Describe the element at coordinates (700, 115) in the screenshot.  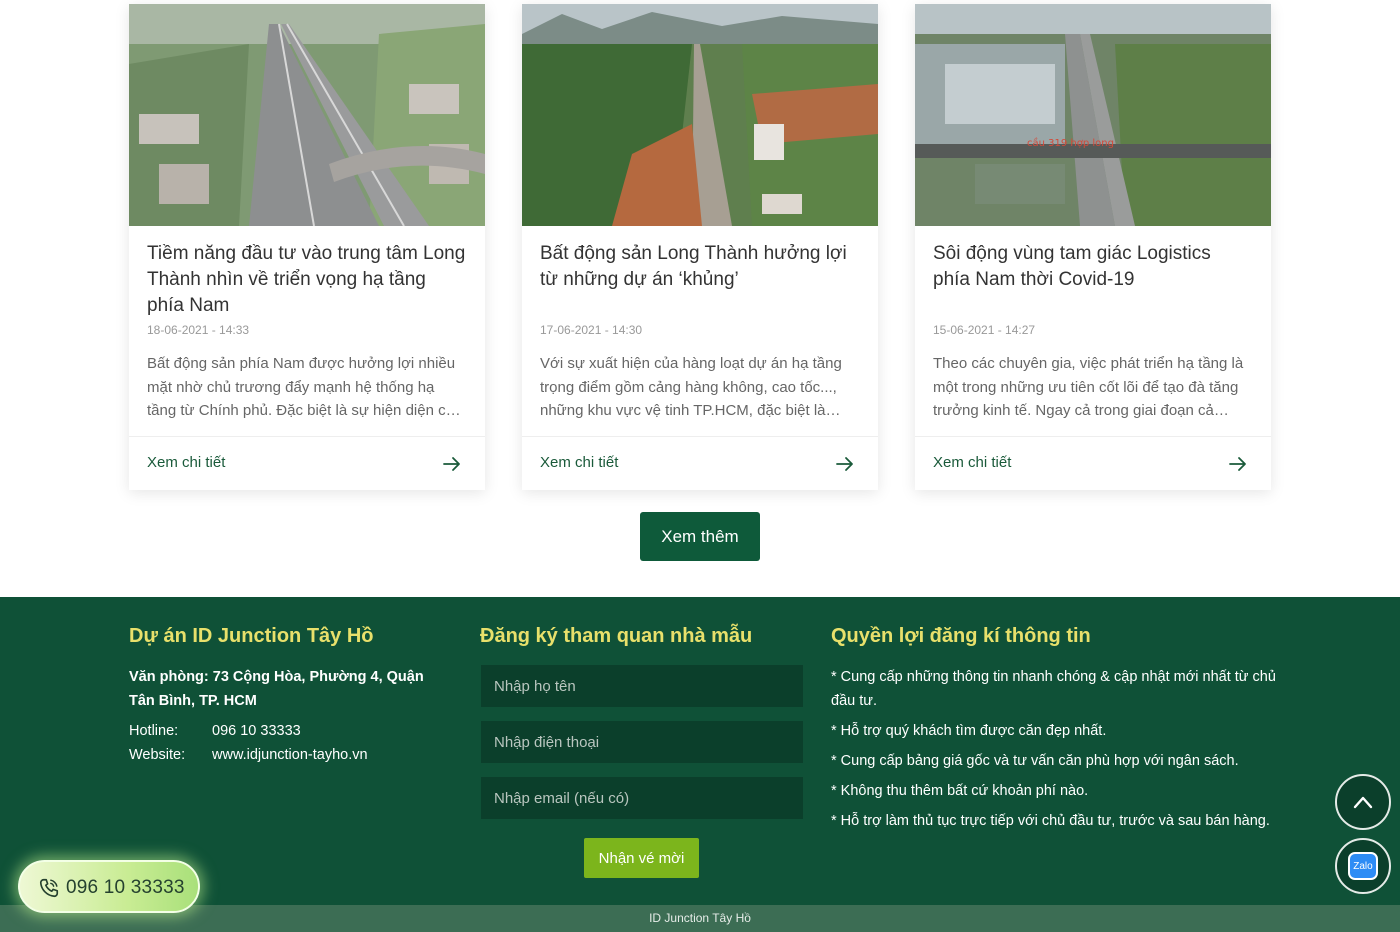
I see `news-thumbnail-road` at that location.